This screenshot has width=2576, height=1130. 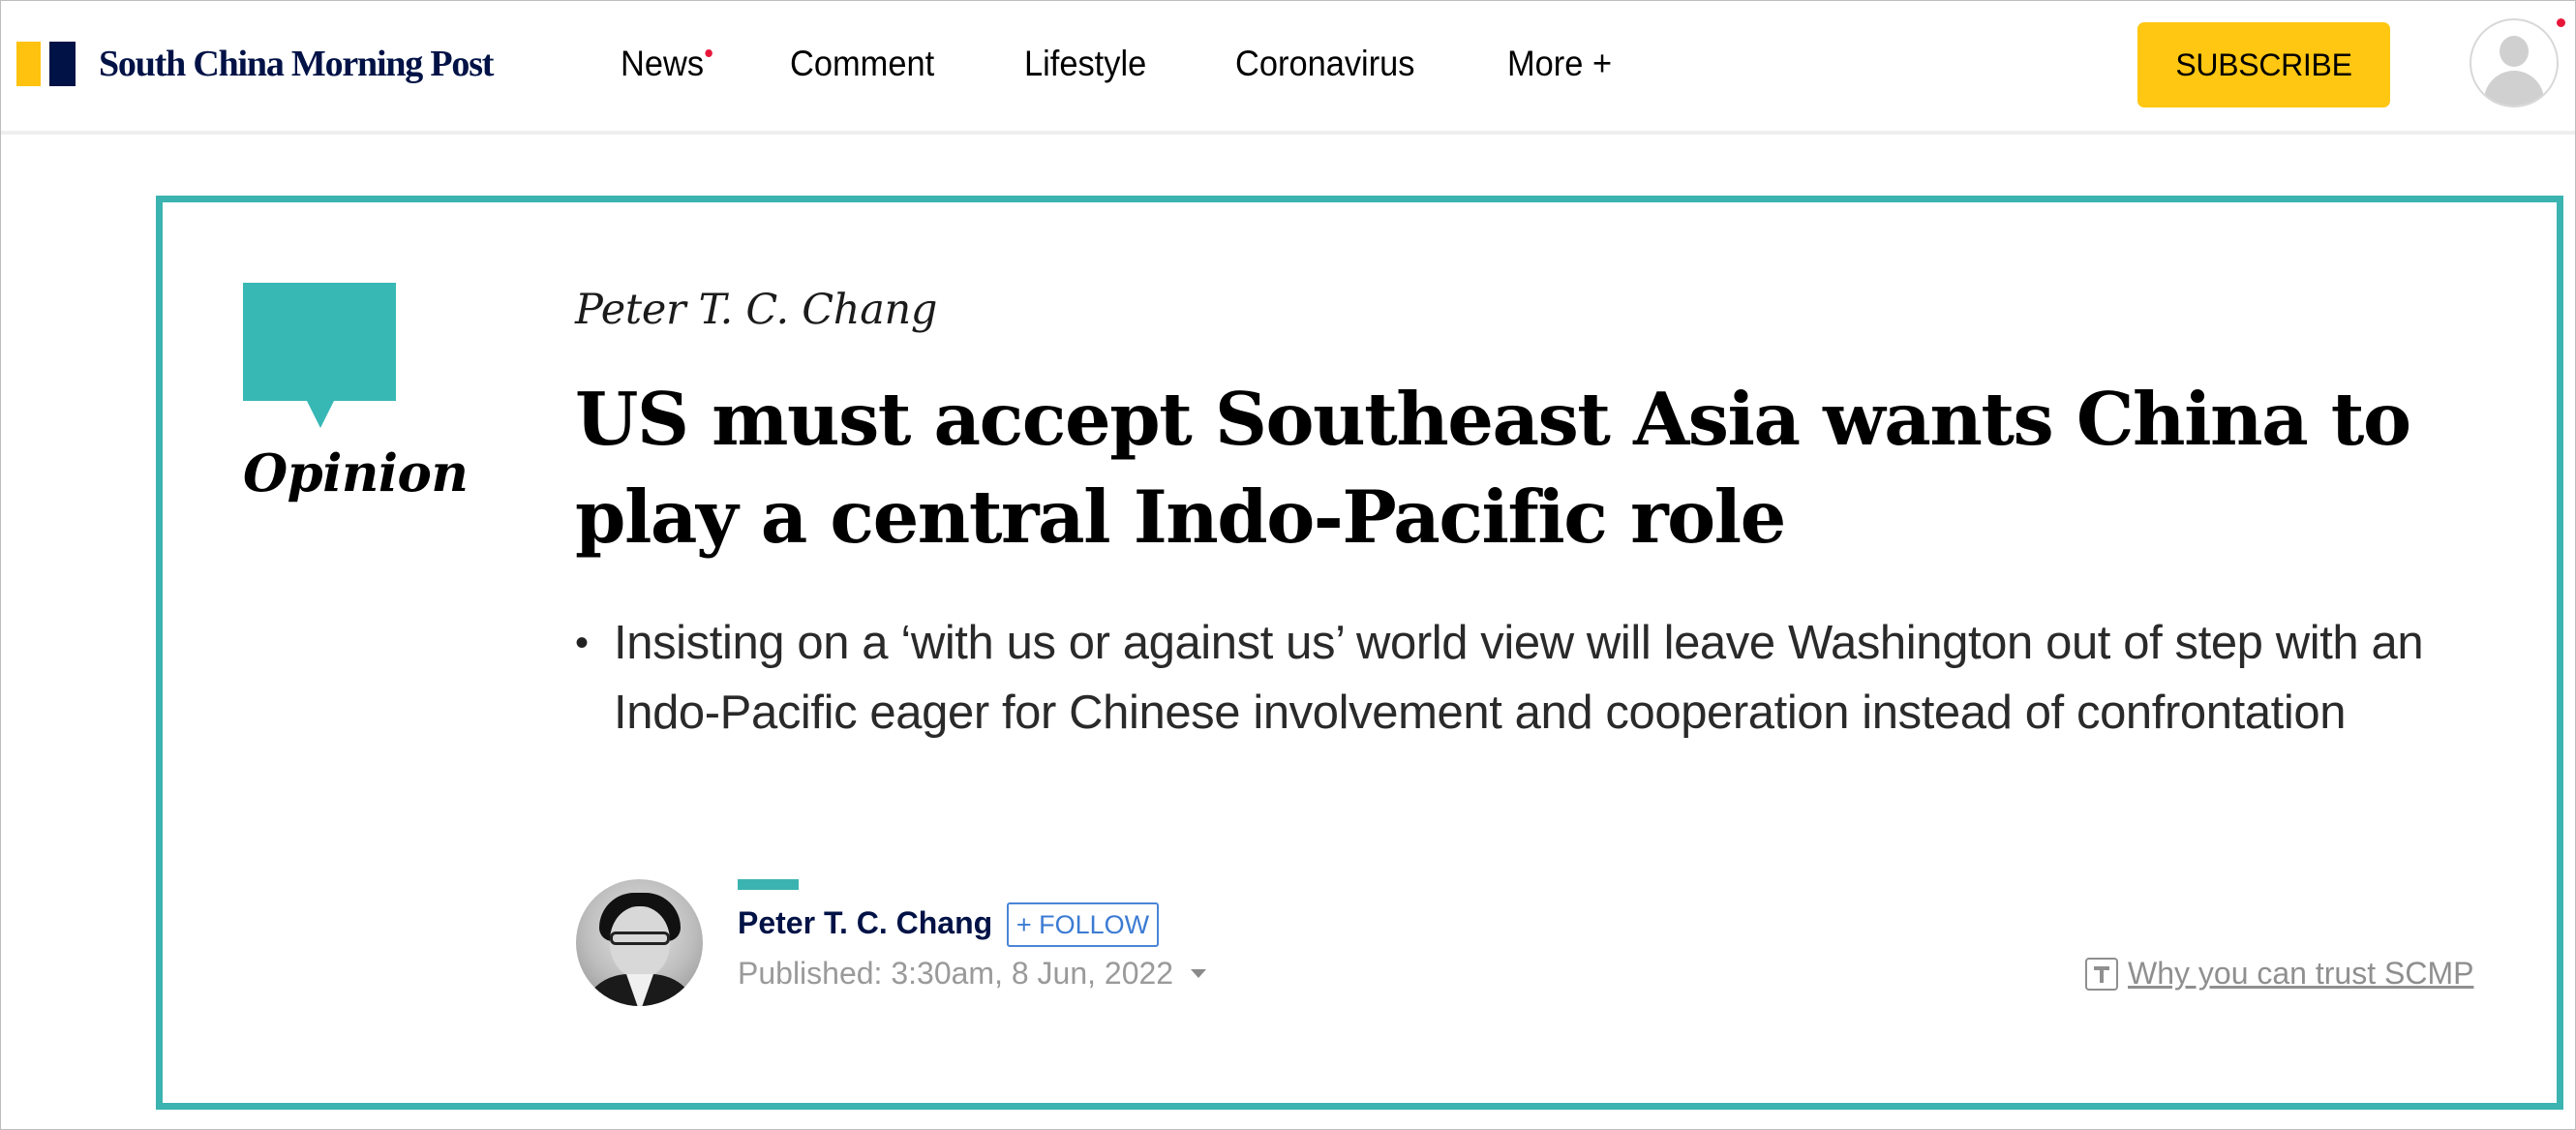 I want to click on trust-scmp-link: Why you can trust SCMP, so click(x=2279, y=974).